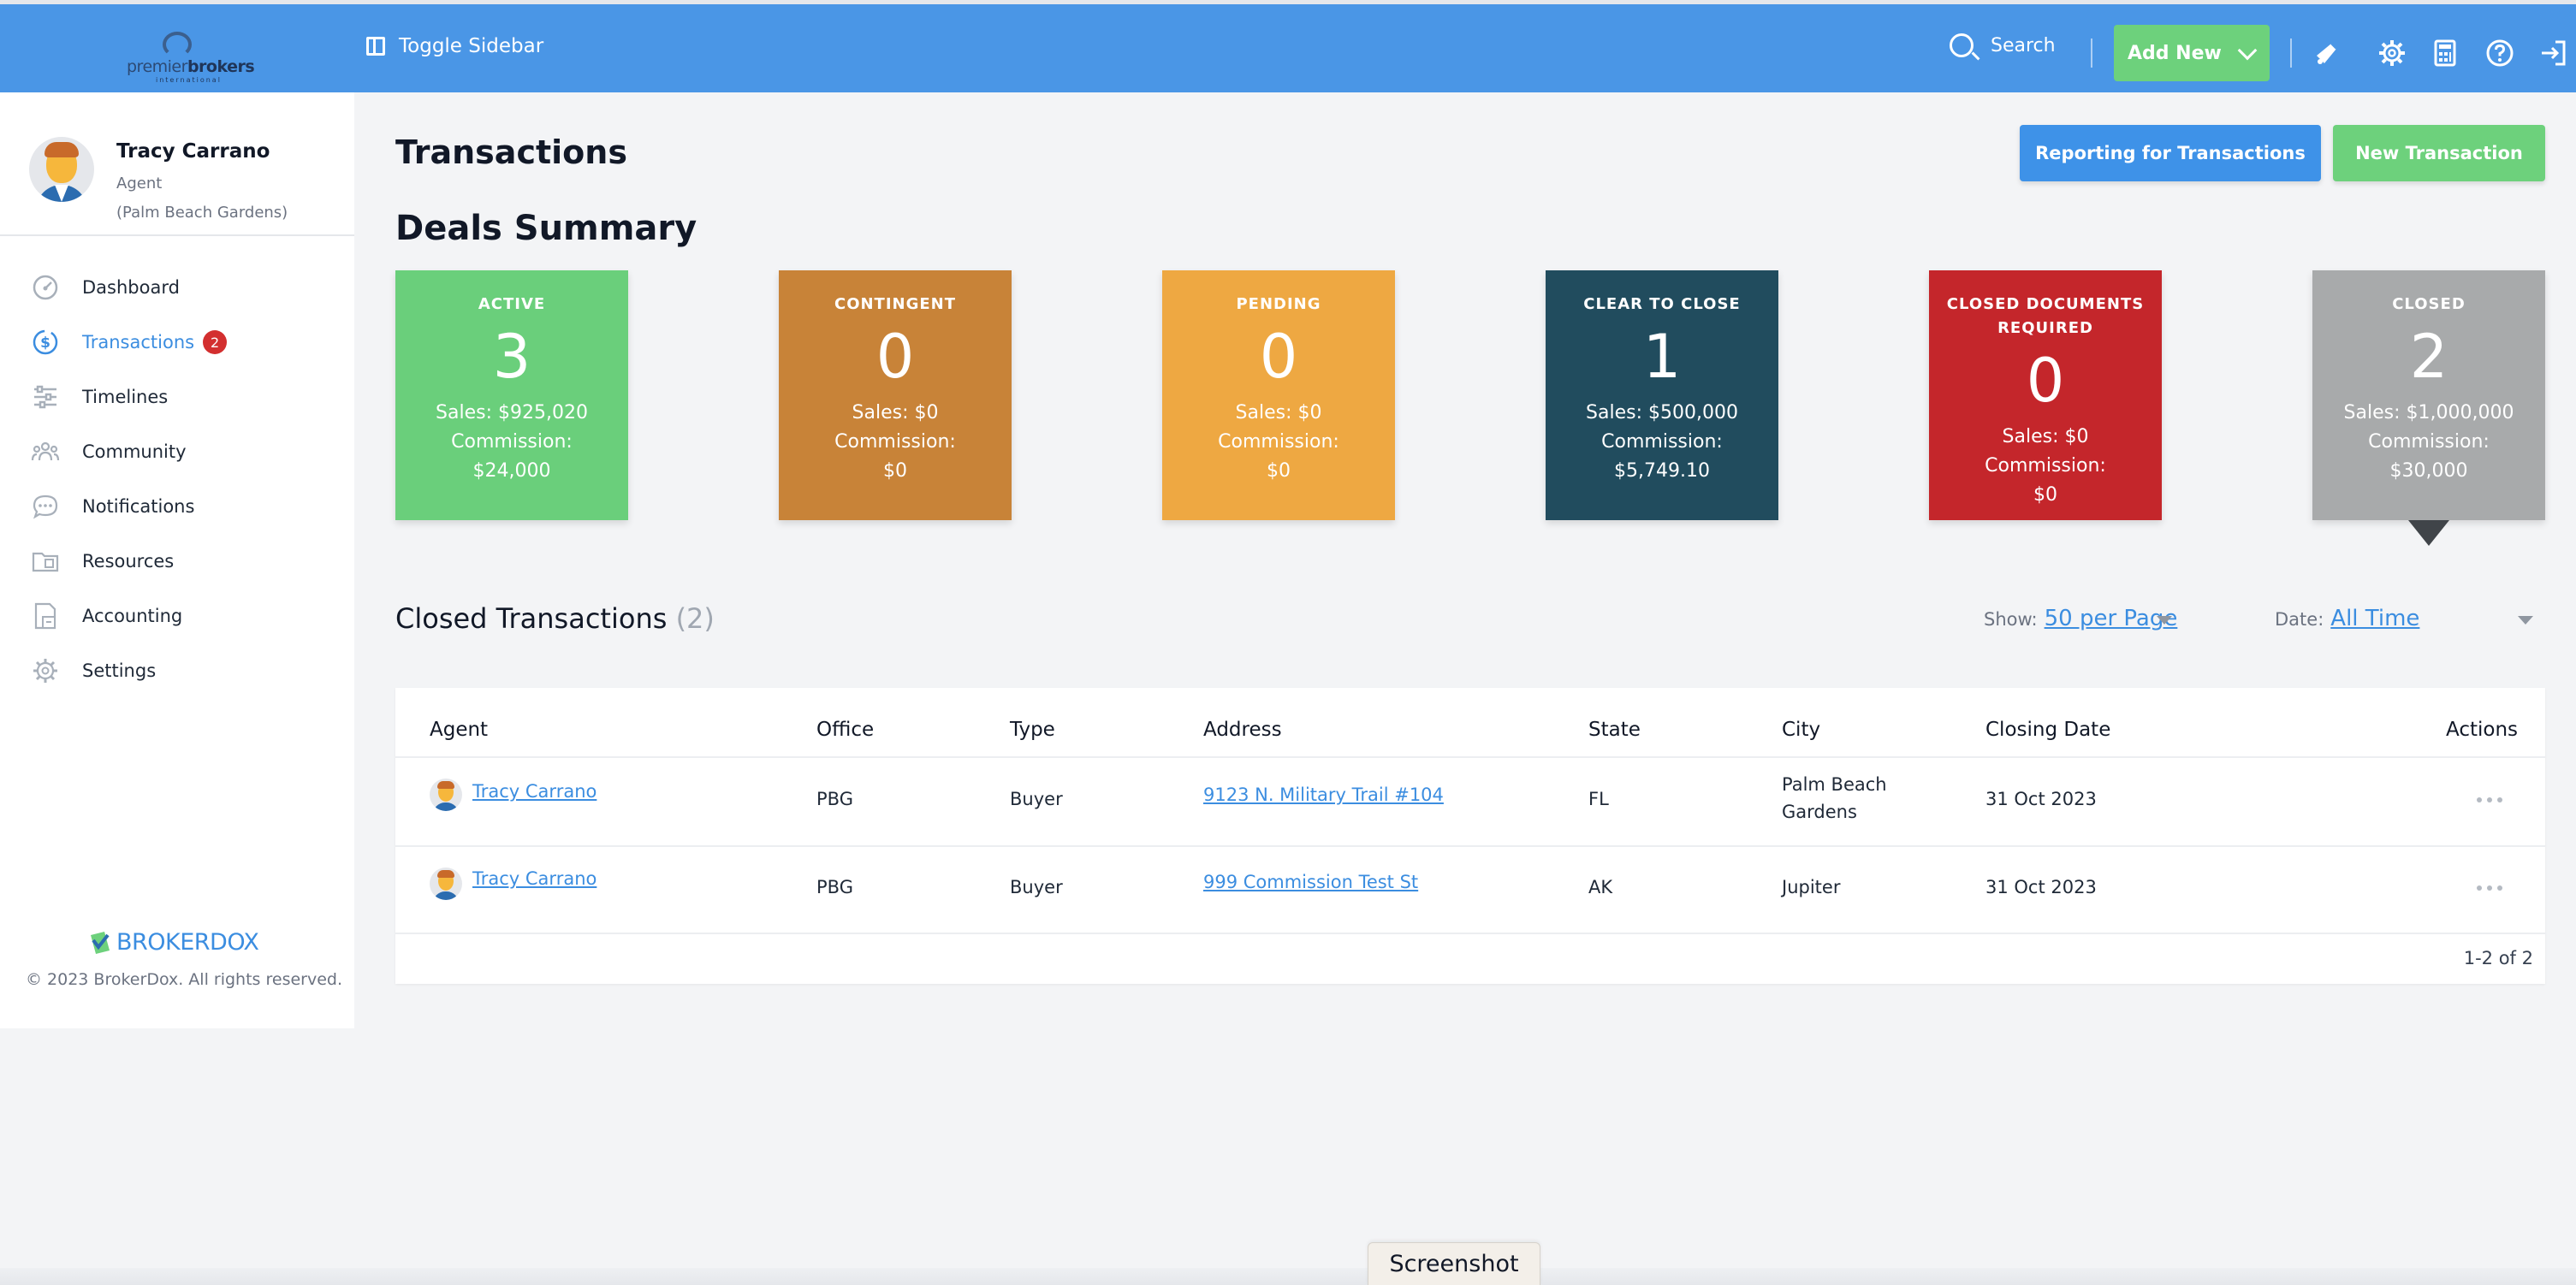  What do you see at coordinates (191, 66) in the screenshot?
I see `brand-logo-word: premierbrokers` at bounding box center [191, 66].